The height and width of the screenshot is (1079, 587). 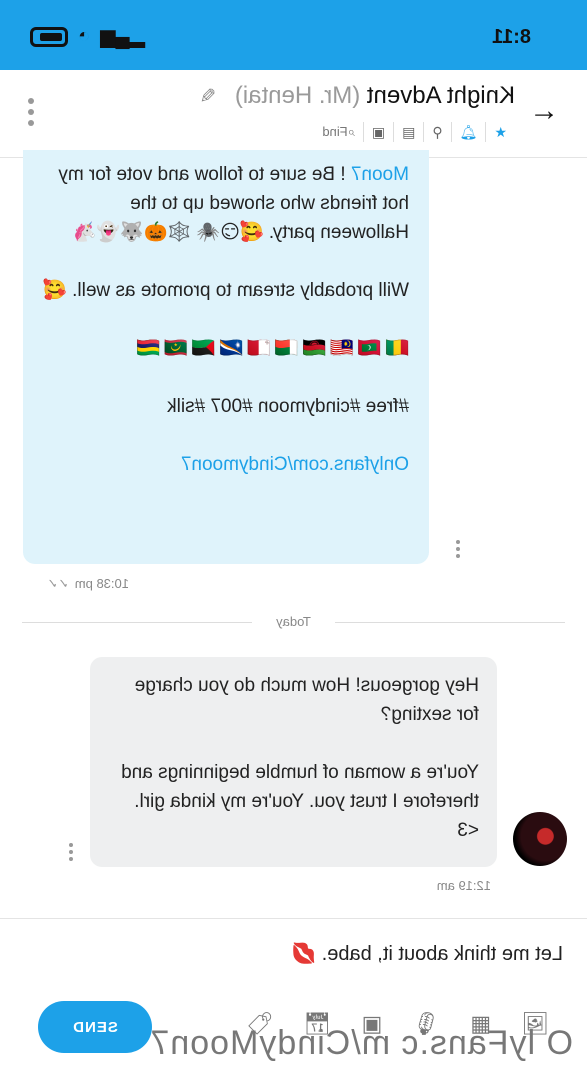 What do you see at coordinates (101, 583) in the screenshot?
I see `incoming-time: 10:38 pm` at bounding box center [101, 583].